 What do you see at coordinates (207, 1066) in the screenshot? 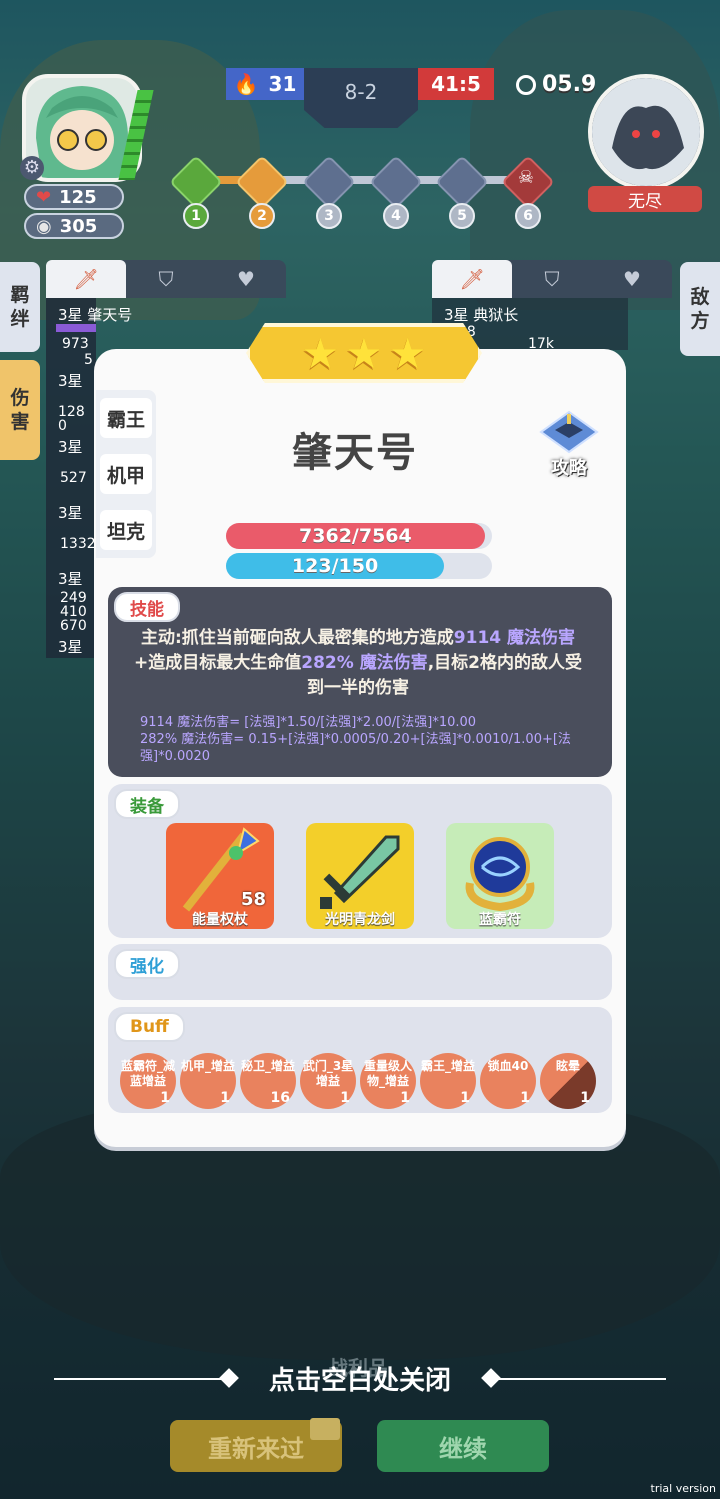
I see `buff-name: 机甲_增益` at bounding box center [207, 1066].